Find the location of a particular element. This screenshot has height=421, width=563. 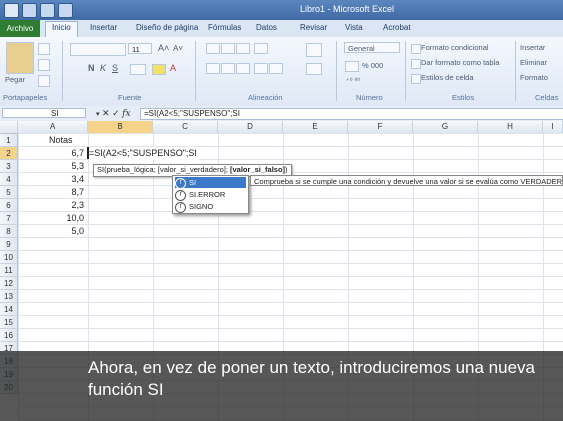

increase-indent-icon is located at coordinates (276, 68).